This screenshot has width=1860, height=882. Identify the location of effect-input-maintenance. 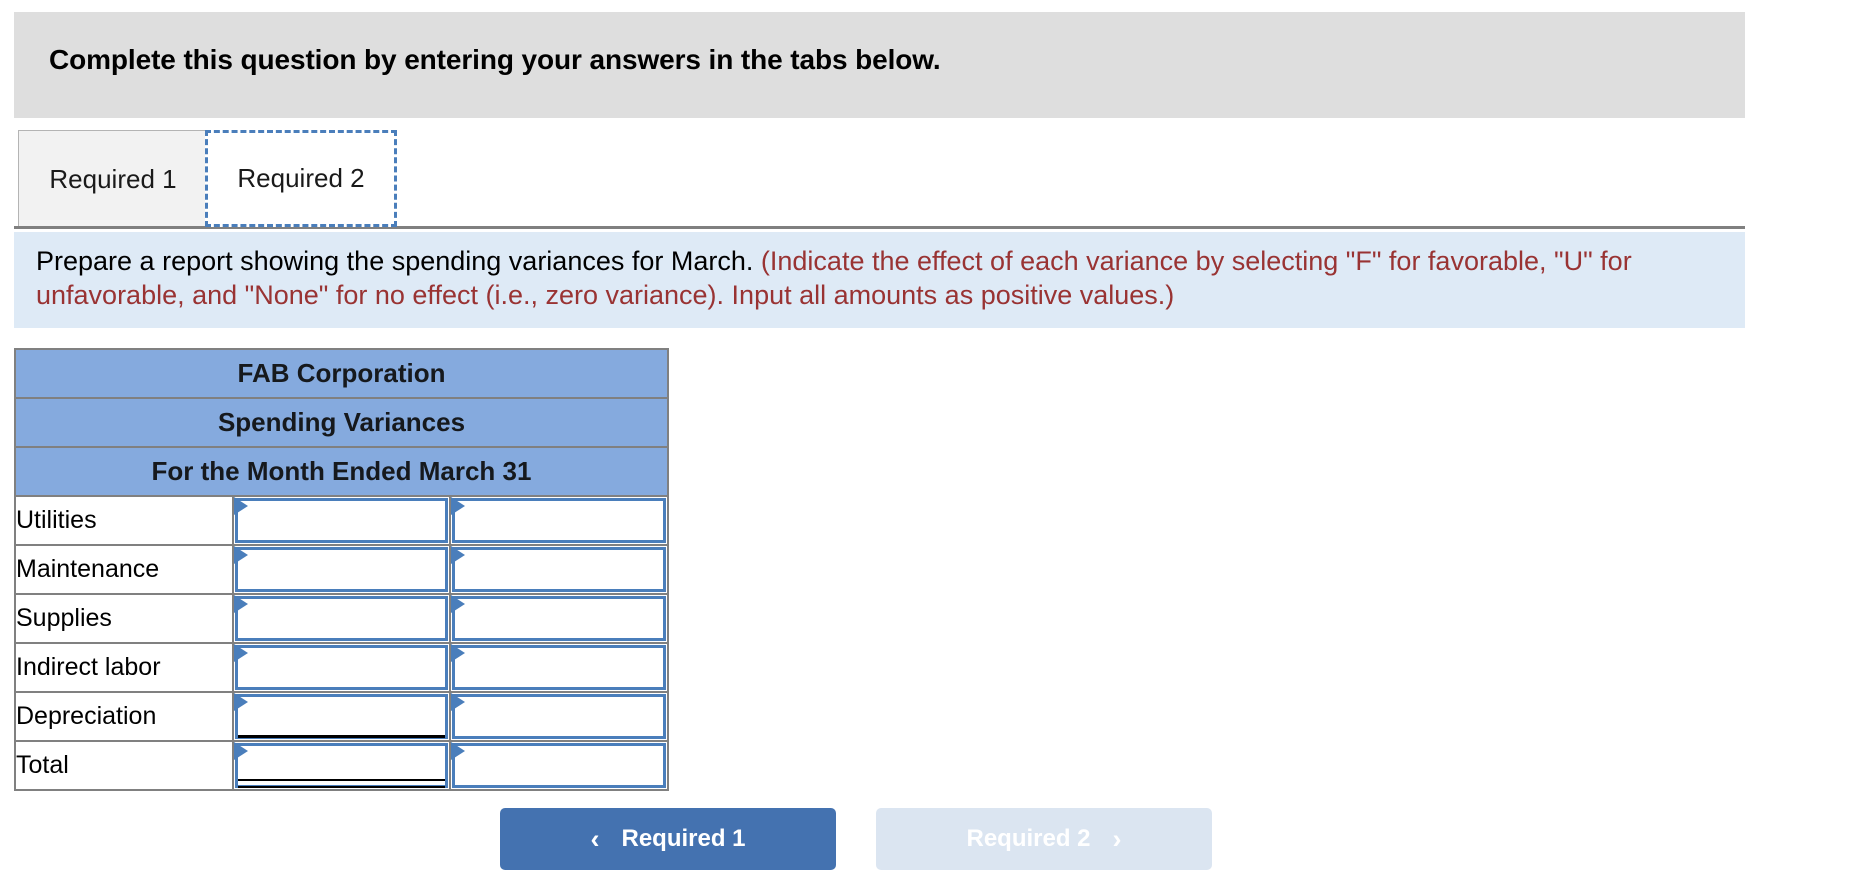
(559, 569).